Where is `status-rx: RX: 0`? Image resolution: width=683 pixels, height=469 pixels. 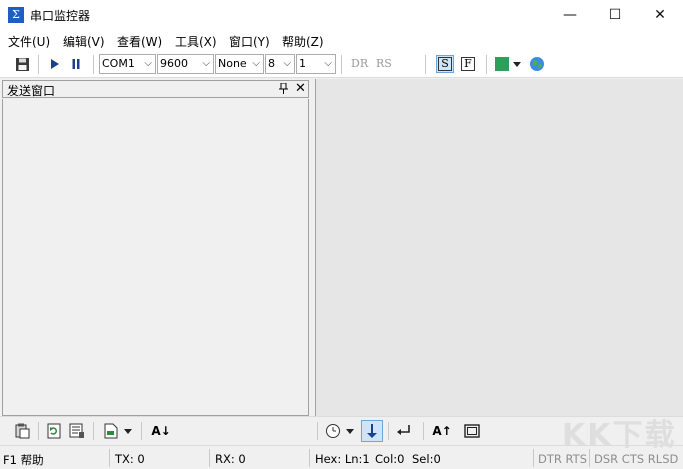
status-rx: RX: 0 is located at coordinates (230, 459).